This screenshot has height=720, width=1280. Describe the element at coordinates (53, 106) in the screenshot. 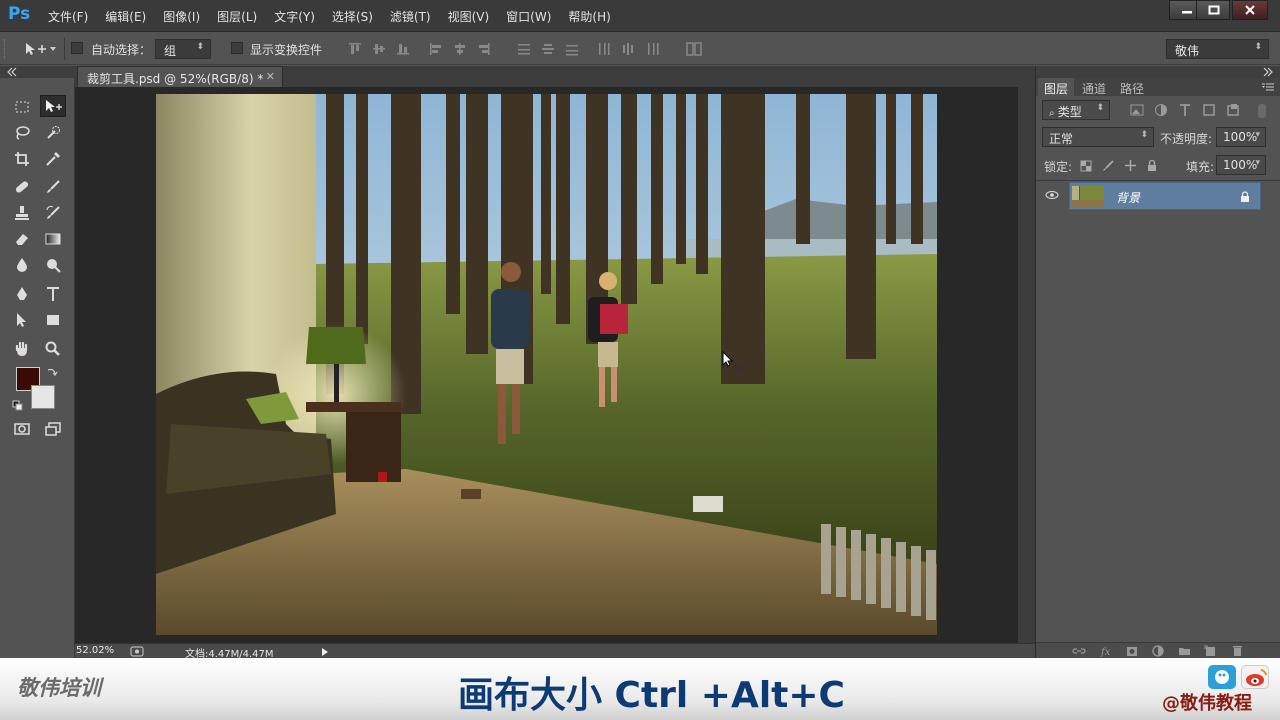

I see `move-tool` at that location.